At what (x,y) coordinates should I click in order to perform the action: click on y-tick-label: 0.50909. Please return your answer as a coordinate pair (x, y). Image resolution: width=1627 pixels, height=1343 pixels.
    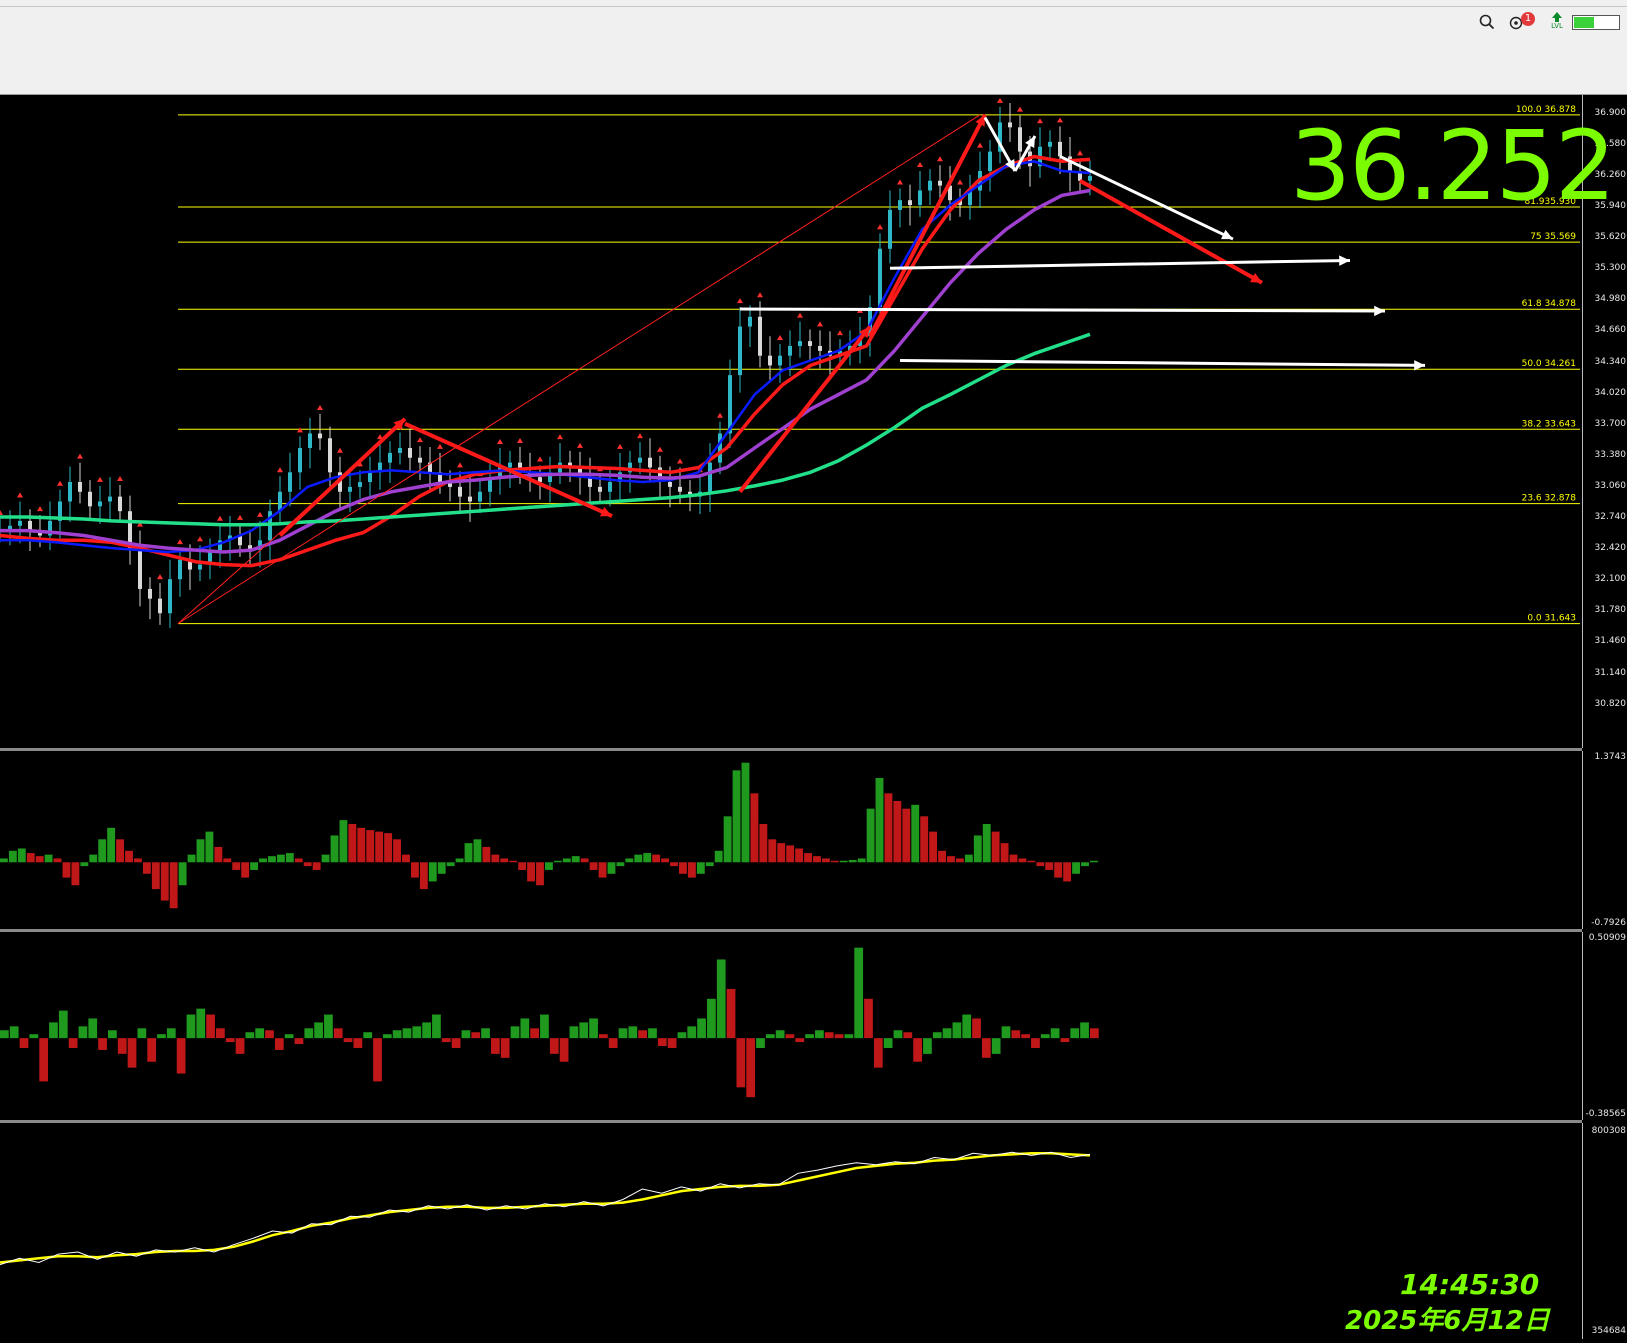
    Looking at the image, I should click on (1607, 938).